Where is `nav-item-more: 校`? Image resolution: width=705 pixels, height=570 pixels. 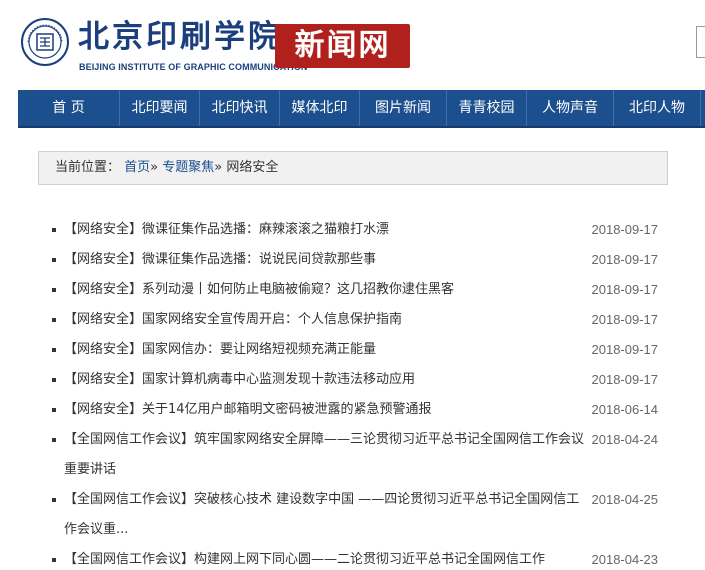
nav-item-more: 校 is located at coordinates (703, 108).